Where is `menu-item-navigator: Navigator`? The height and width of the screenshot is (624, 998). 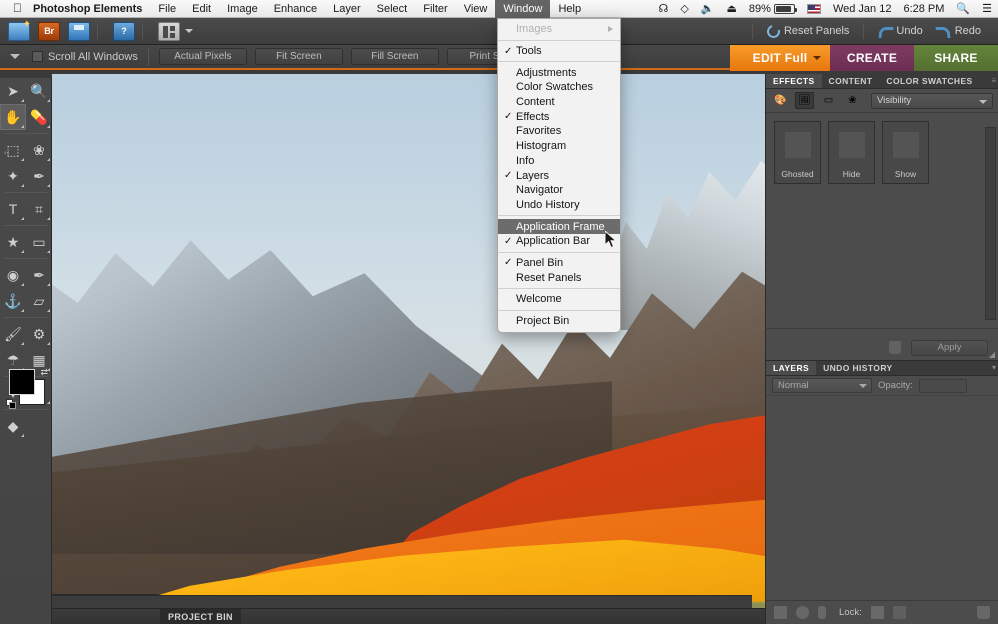
menu-item-navigator: Navigator is located at coordinates (559, 190).